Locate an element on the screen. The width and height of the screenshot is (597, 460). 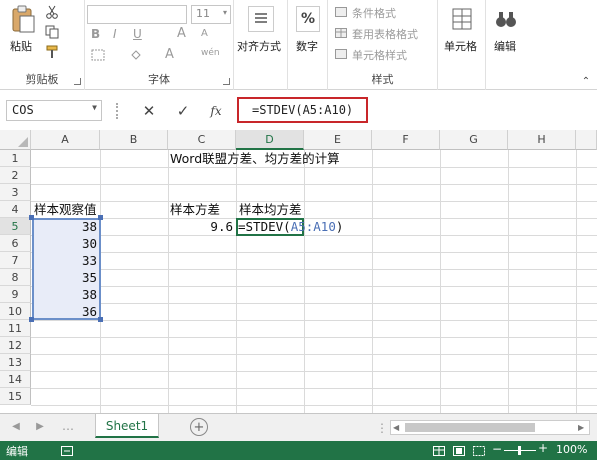
border-icon is located at coordinates (98, 55).